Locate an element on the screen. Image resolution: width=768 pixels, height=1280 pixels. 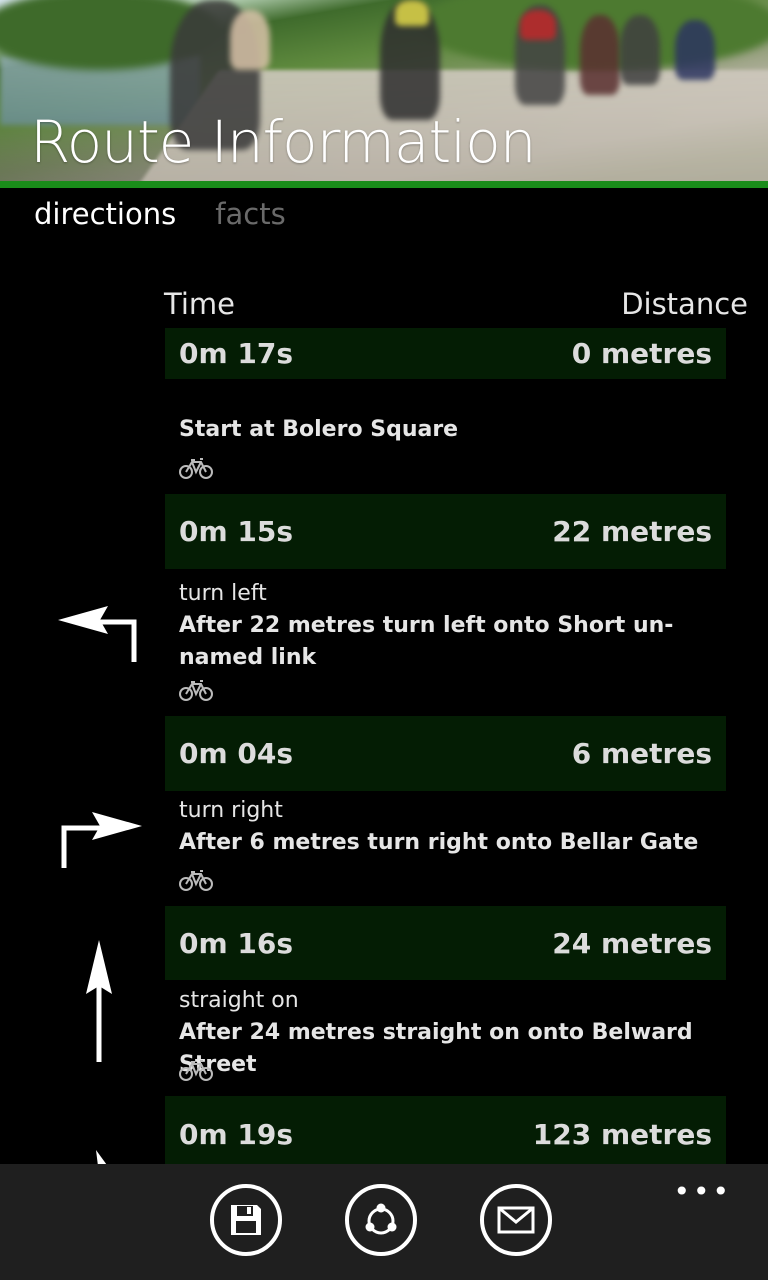
turn-left-arrow-icon is located at coordinates (97, 634).